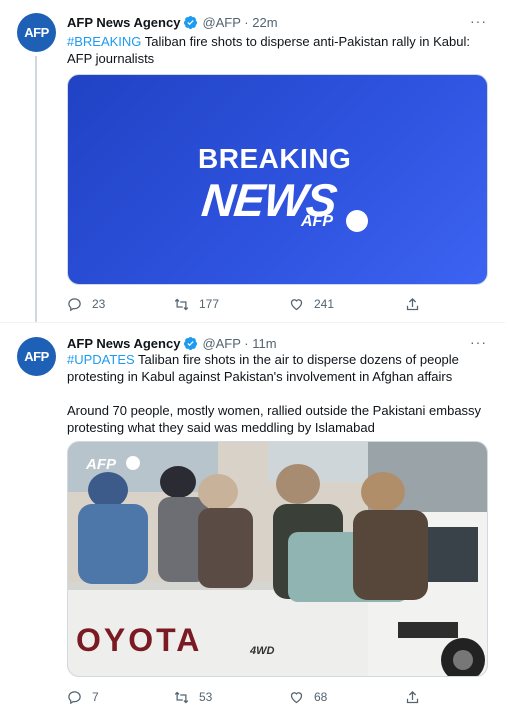 The width and height of the screenshot is (505, 717). Describe the element at coordinates (209, 304) in the screenshot. I see `retweet-count: 177` at that location.